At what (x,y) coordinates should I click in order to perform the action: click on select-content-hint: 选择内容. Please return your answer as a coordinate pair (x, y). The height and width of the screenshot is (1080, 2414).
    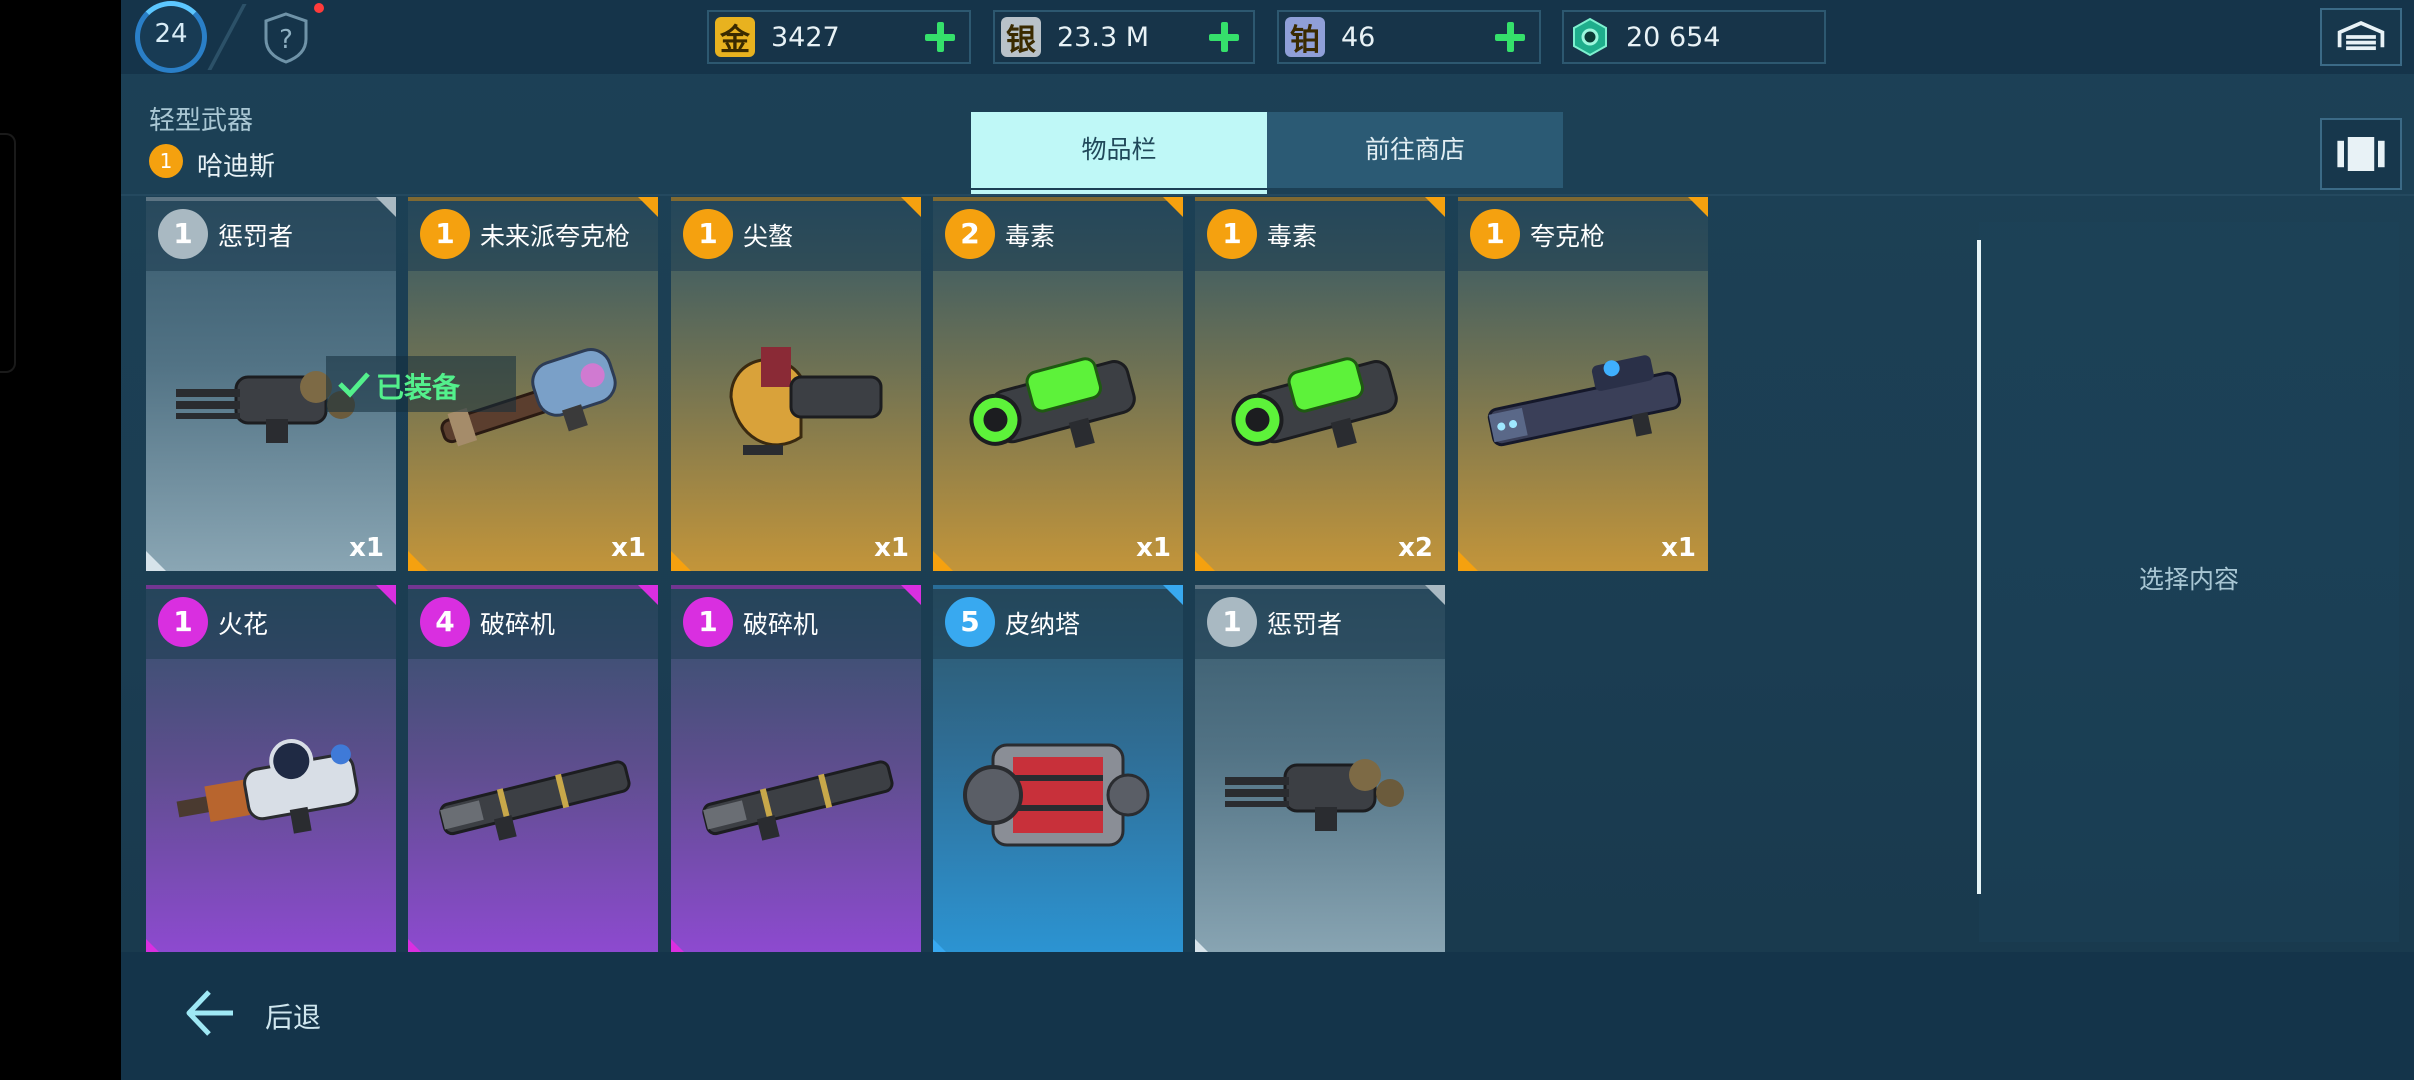
    Looking at the image, I should click on (2188, 579).